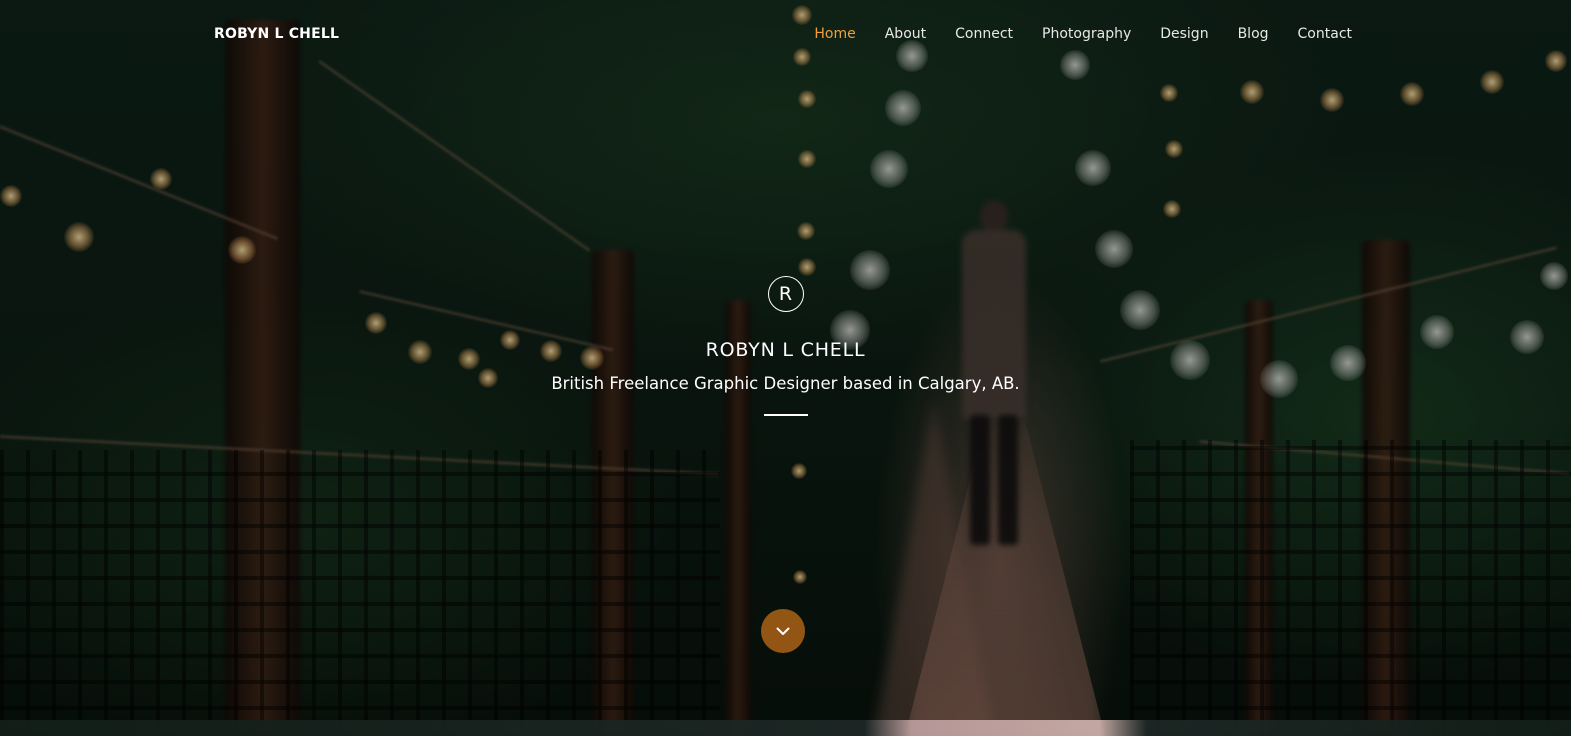  Describe the element at coordinates (1253, 34) in the screenshot. I see `nav-item-blog: Blog` at that location.